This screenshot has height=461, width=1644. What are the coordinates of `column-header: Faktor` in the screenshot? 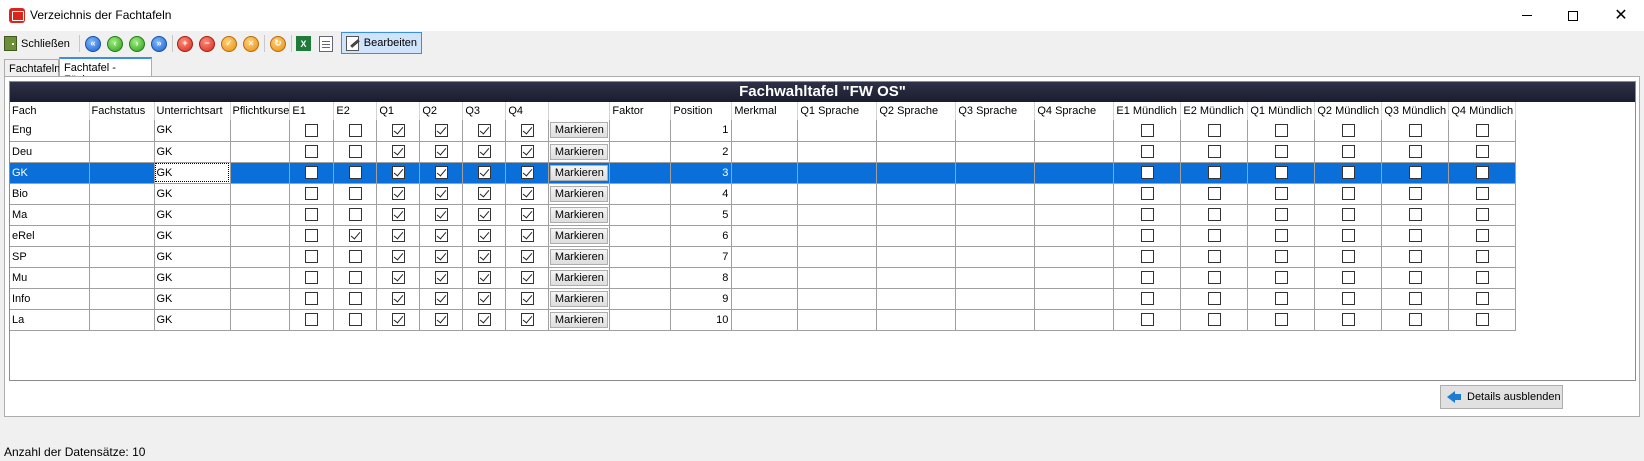 It's located at (640, 111).